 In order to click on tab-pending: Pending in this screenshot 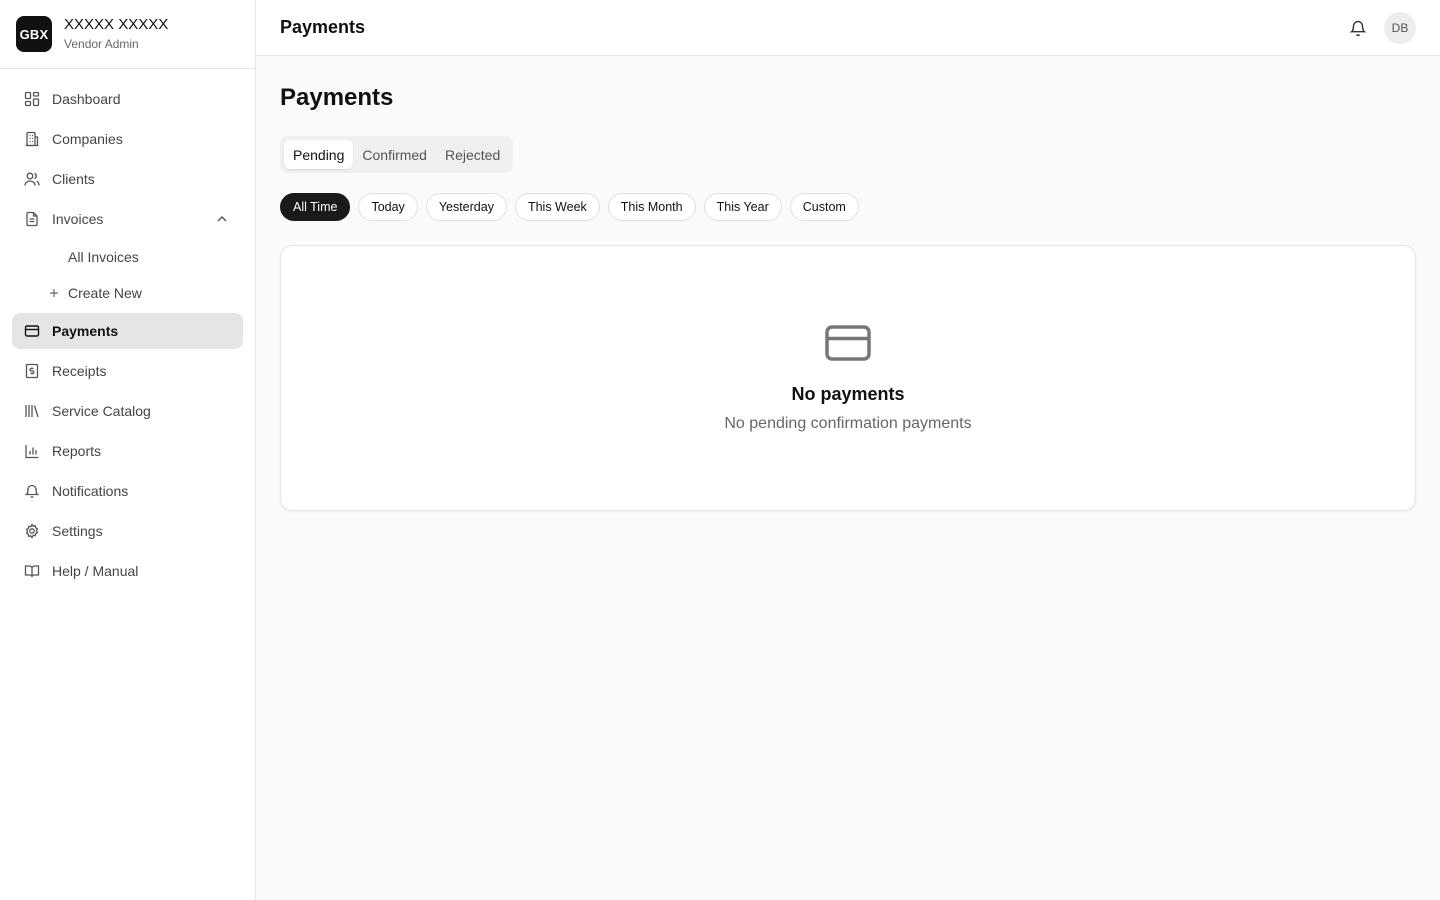, I will do `click(319, 154)`.